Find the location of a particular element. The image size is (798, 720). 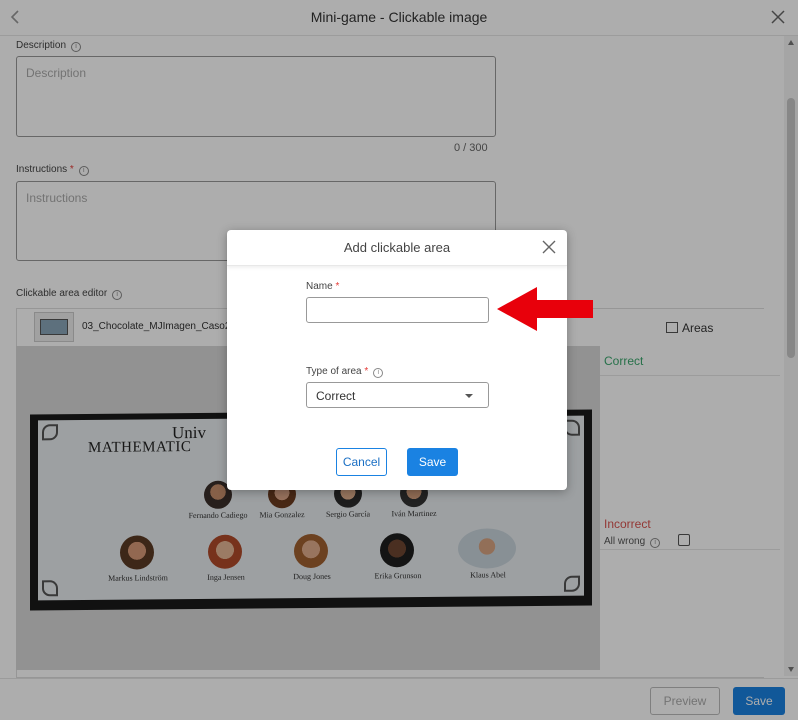

dialog-header: Add clickable area is located at coordinates (397, 248).